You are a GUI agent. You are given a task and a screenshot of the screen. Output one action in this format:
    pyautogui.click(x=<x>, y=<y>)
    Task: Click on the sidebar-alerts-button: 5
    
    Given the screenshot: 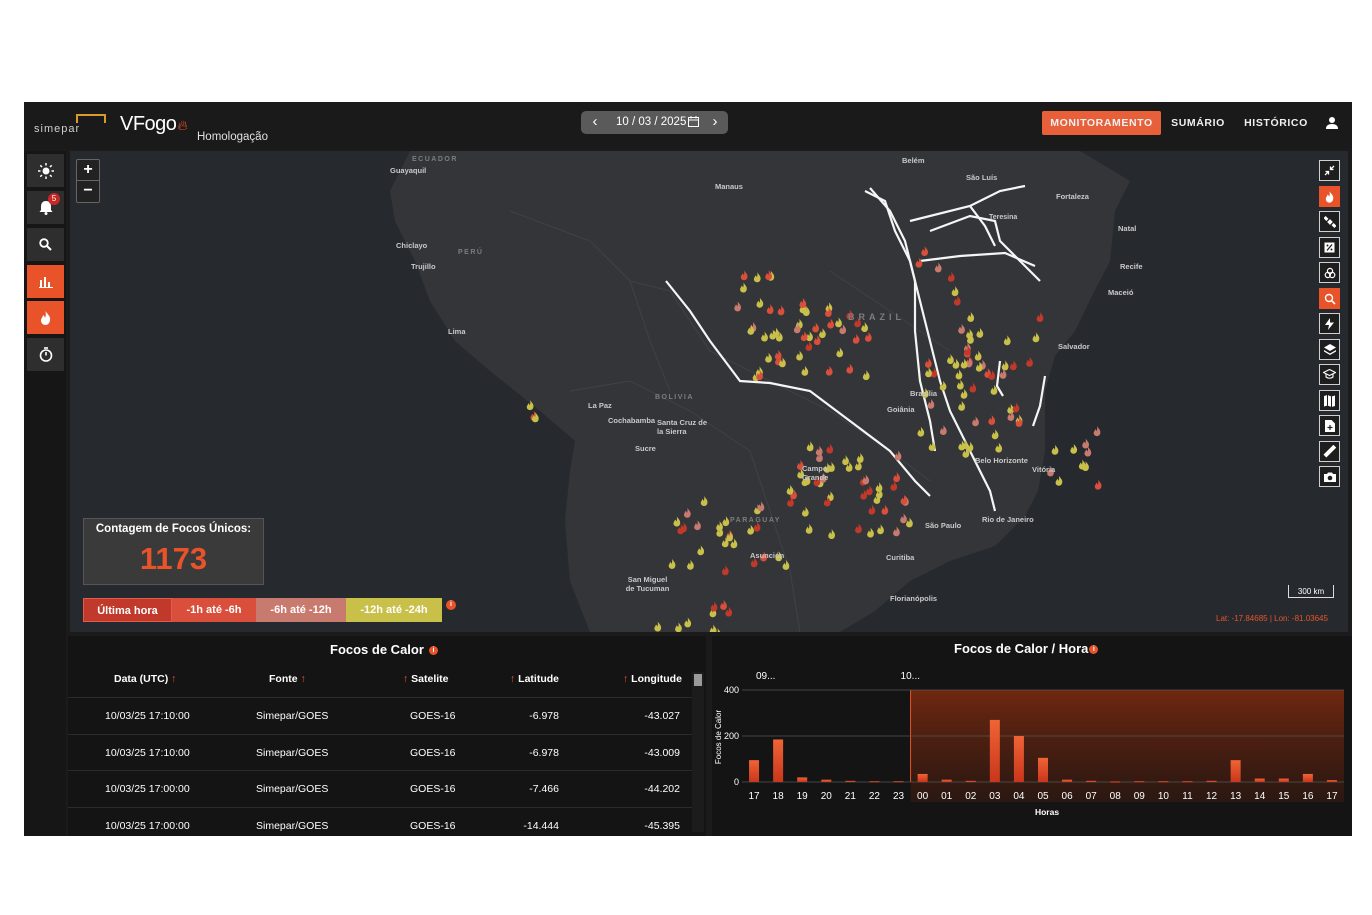 What is the action you would take?
    pyautogui.click(x=45, y=207)
    